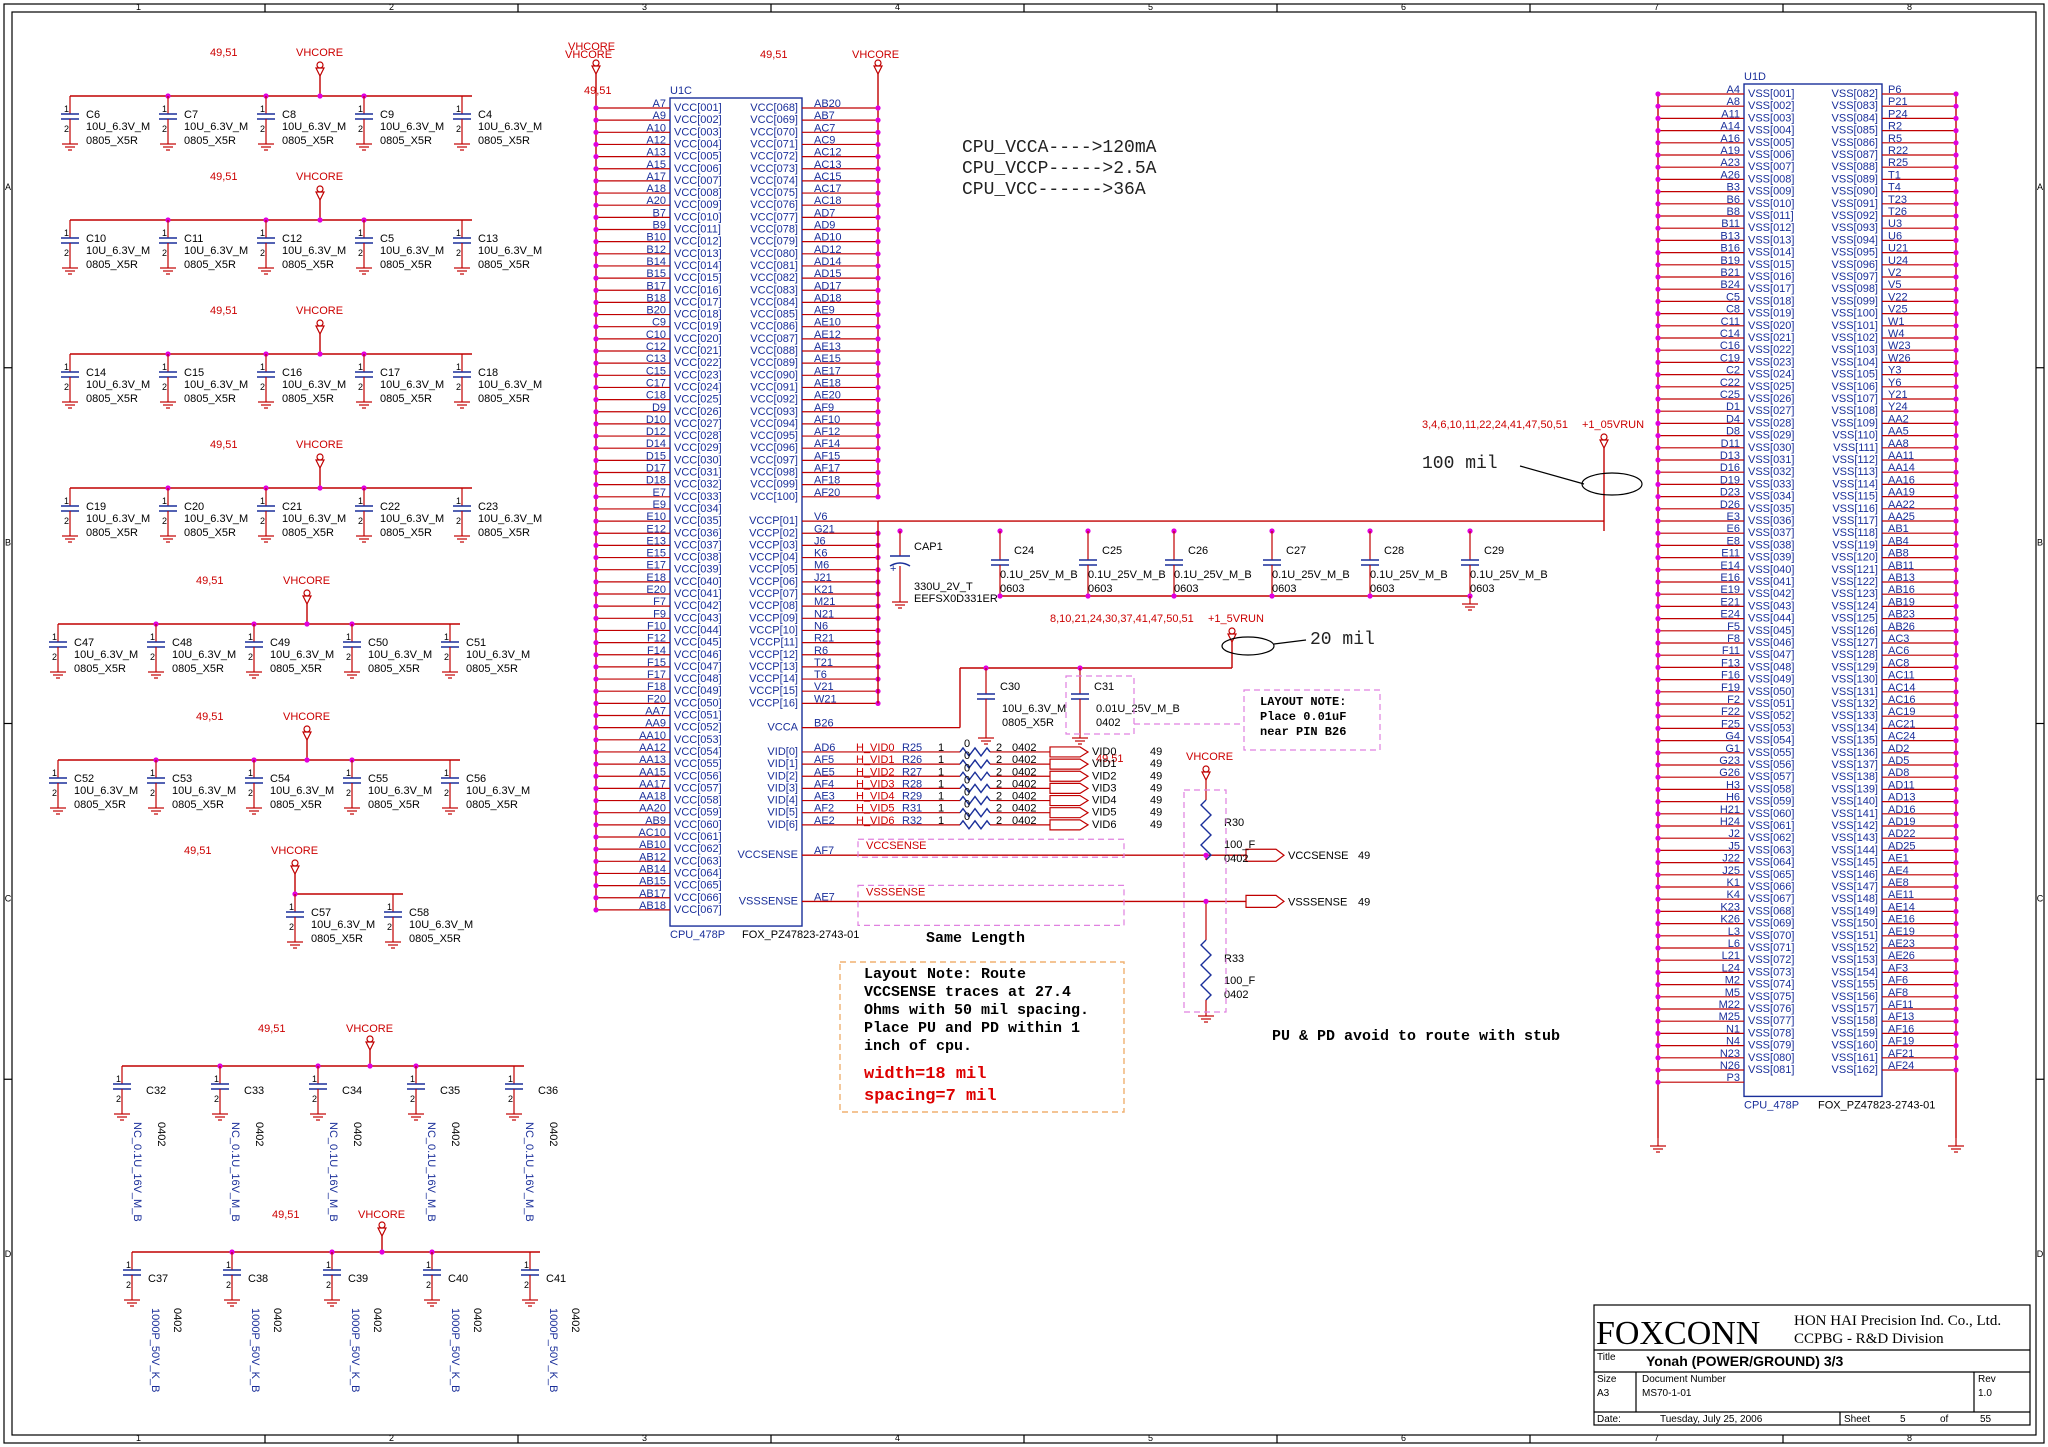 This screenshot has width=2048, height=1447. Describe the element at coordinates (823, 663) in the screenshot. I see `pin-number: T21` at that location.